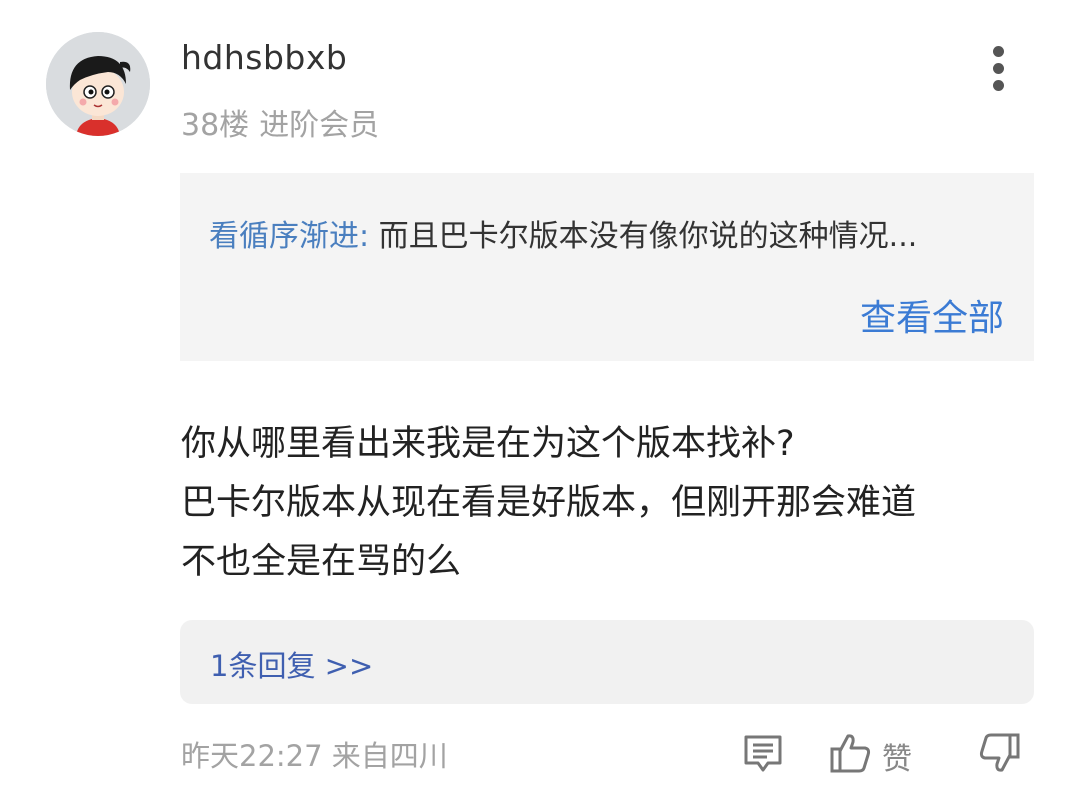 The width and height of the screenshot is (1080, 809). Describe the element at coordinates (314, 756) in the screenshot. I see `post-time-location: 昨天22:27 来自四川` at that location.